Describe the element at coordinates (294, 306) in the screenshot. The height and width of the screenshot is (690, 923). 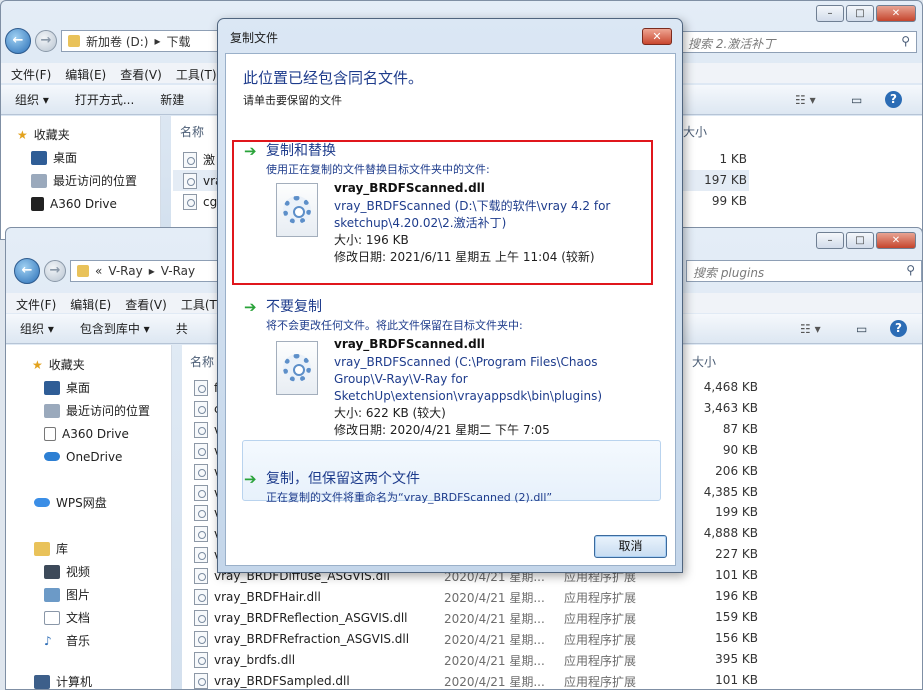
I see `skip-option-title: 不要复制` at that location.